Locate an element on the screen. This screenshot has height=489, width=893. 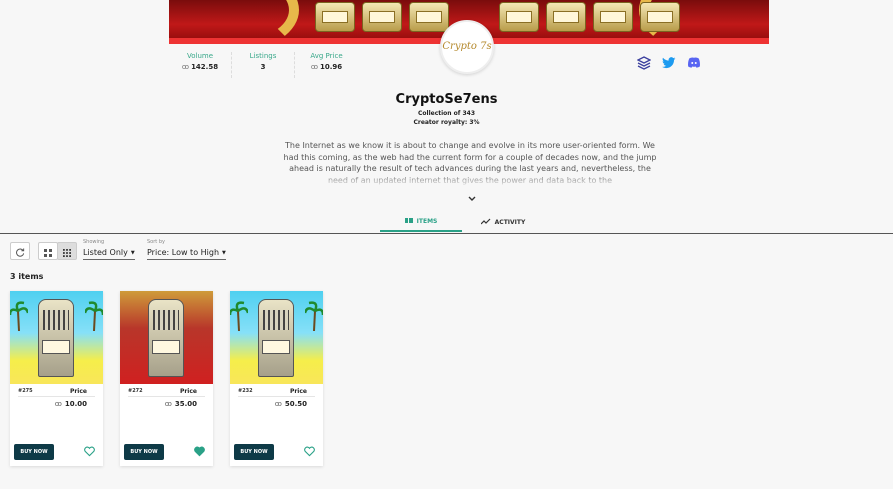
showing-filter: Showing Listed Only ▼ is located at coordinates (109, 249).